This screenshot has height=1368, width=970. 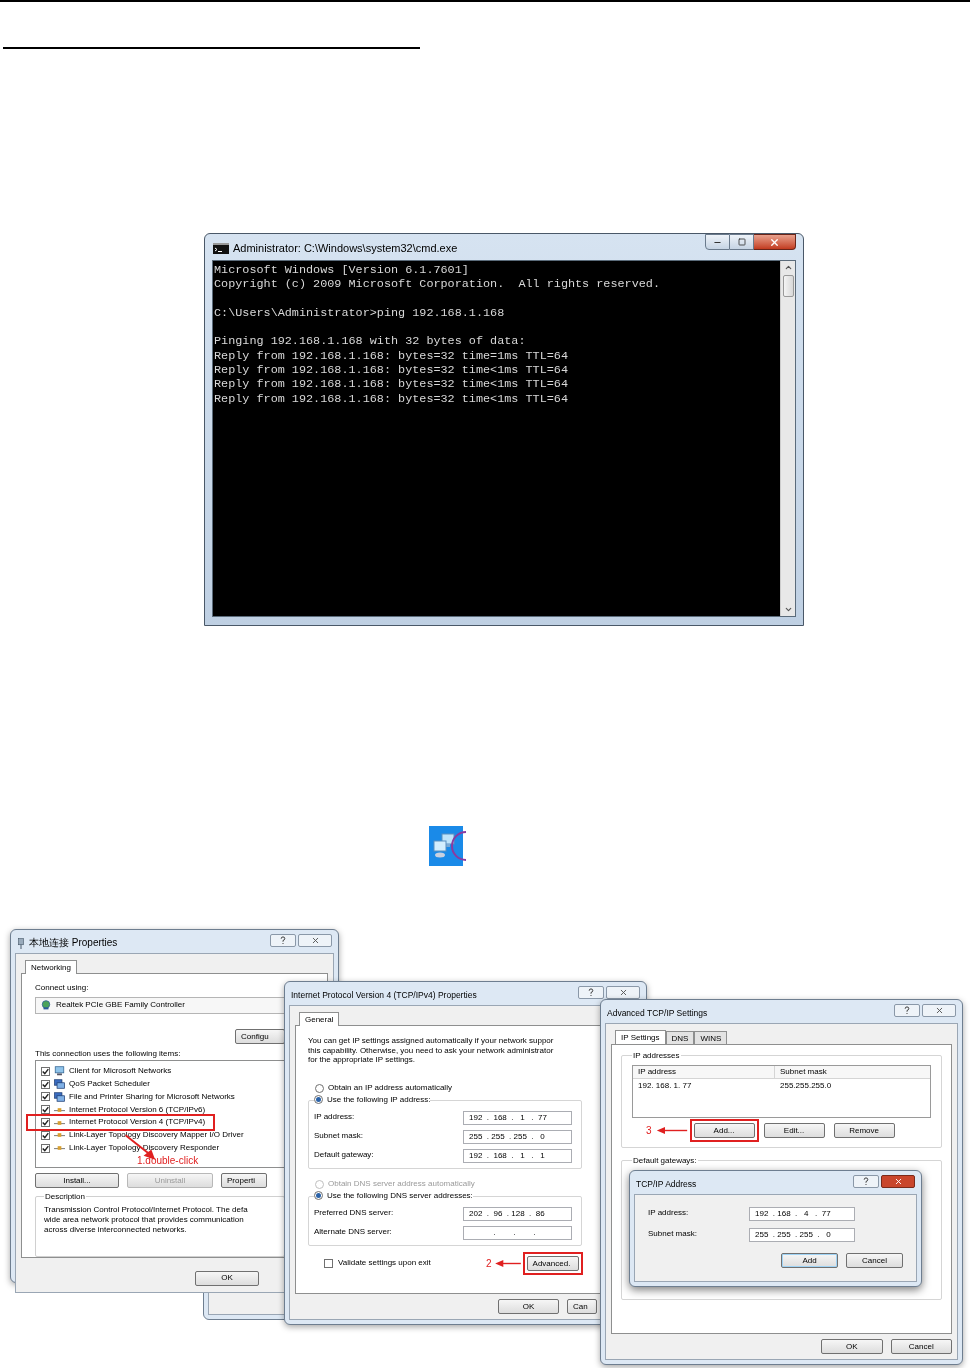 What do you see at coordinates (121, 1122) in the screenshot?
I see `list-item: Internet Protocol Version 4 (TCP/IPv4)` at bounding box center [121, 1122].